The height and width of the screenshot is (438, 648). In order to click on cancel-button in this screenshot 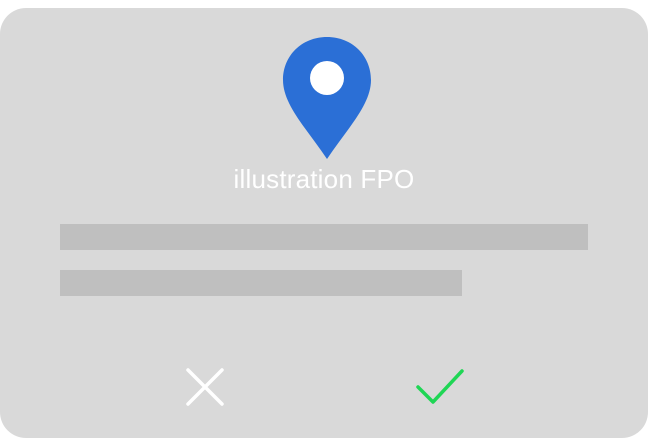, I will do `click(205, 387)`.